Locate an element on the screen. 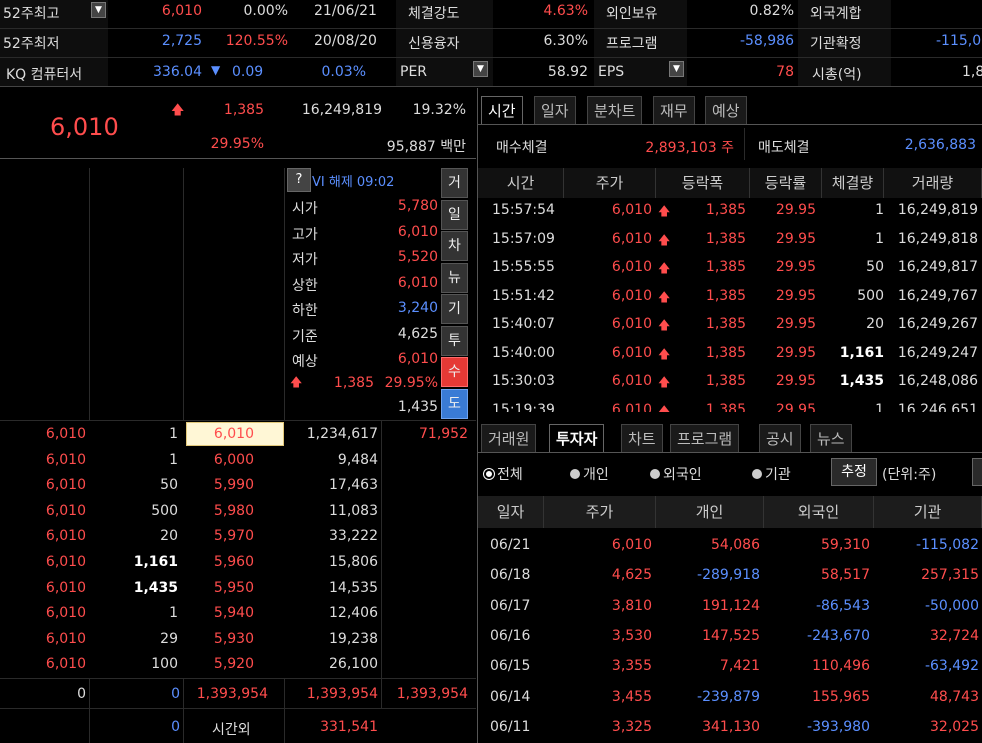  radio-all: 전체 is located at coordinates (503, 474).